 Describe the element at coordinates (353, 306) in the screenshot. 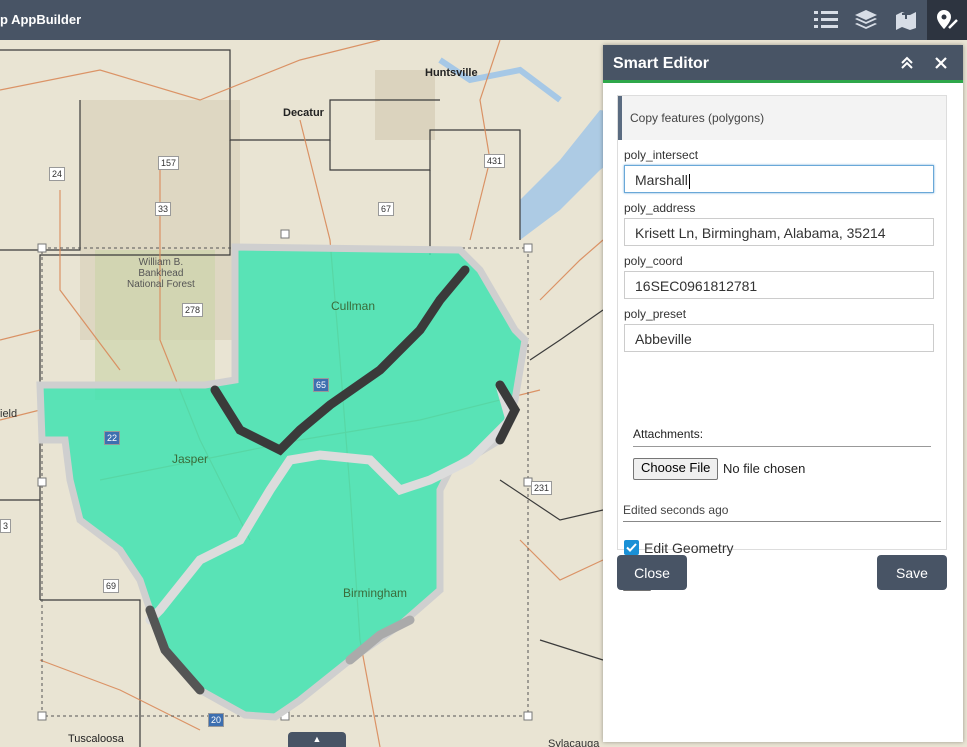

I see `map-label-cullman: Cullman` at that location.